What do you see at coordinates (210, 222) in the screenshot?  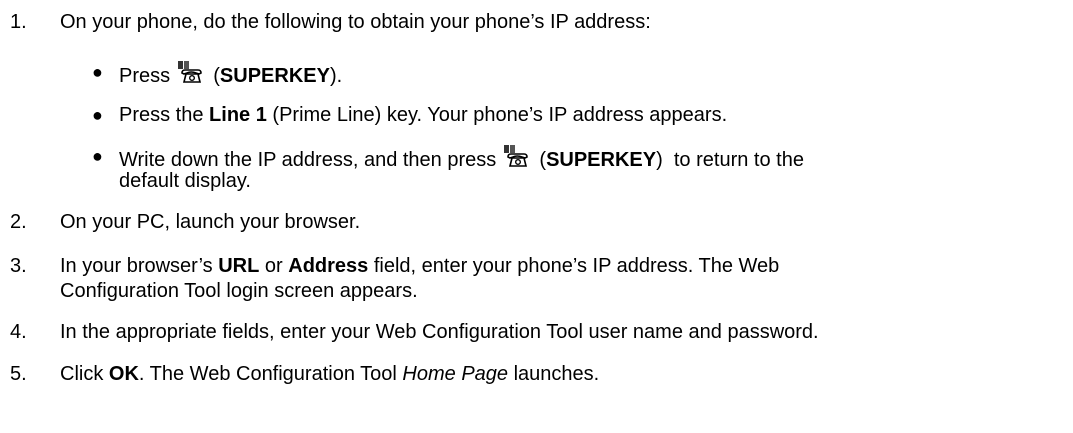 I see `step-text: On your PC, launch your browser.` at bounding box center [210, 222].